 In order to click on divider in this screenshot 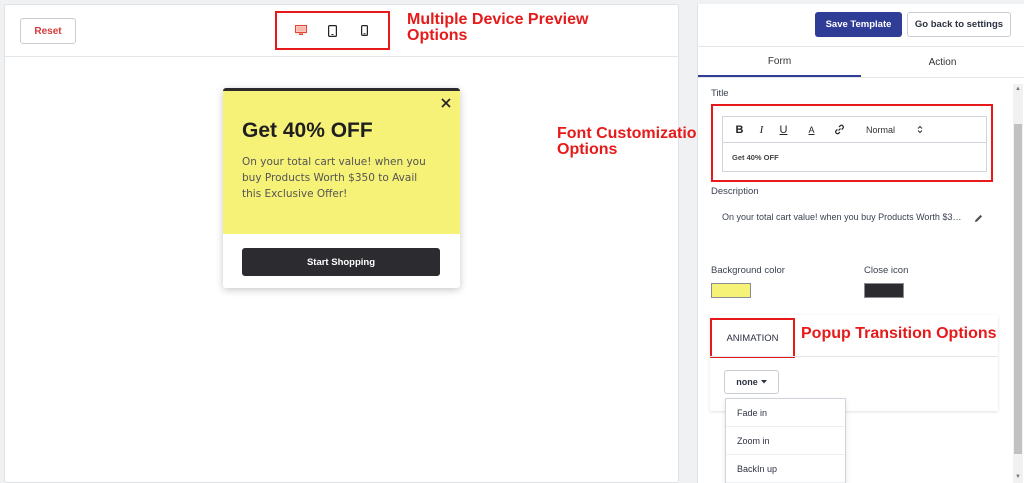, I will do `click(854, 356)`.